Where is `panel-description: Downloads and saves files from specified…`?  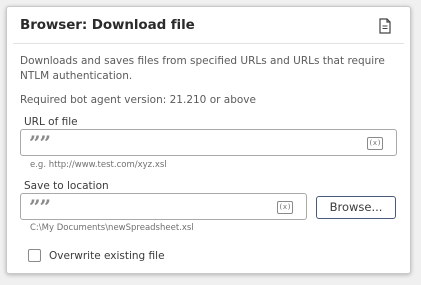
panel-description: Downloads and saves files from specified… is located at coordinates (202, 68).